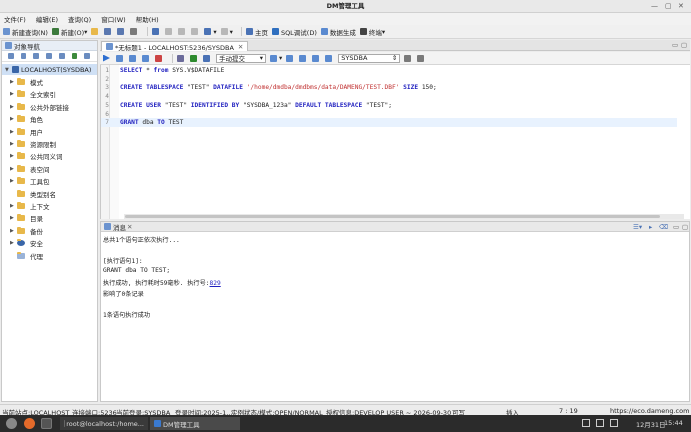 The image size is (691, 432). I want to click on settings-button, so click(408, 58).